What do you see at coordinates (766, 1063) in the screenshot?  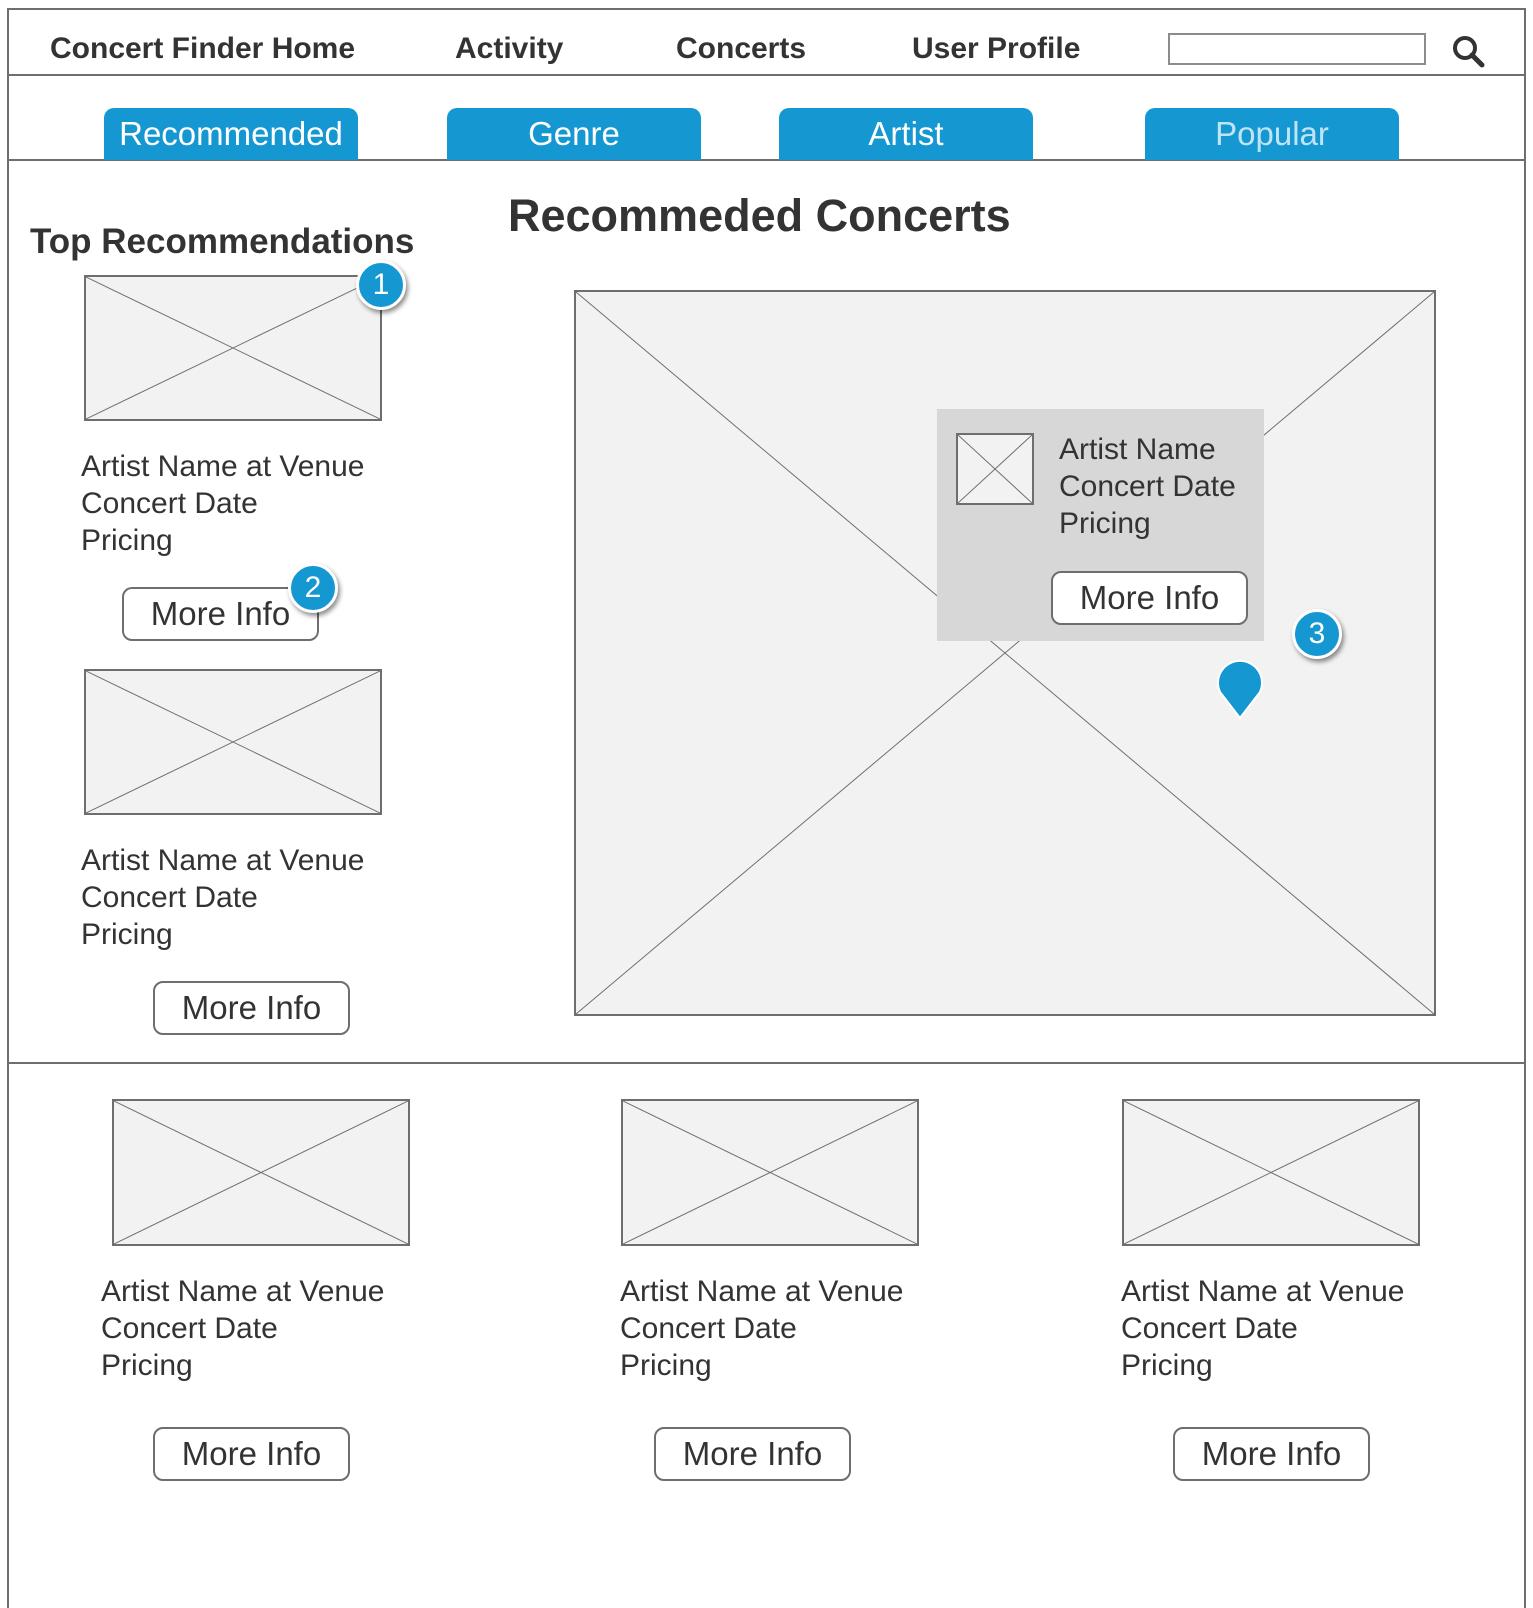 I see `bottom-section-divider` at bounding box center [766, 1063].